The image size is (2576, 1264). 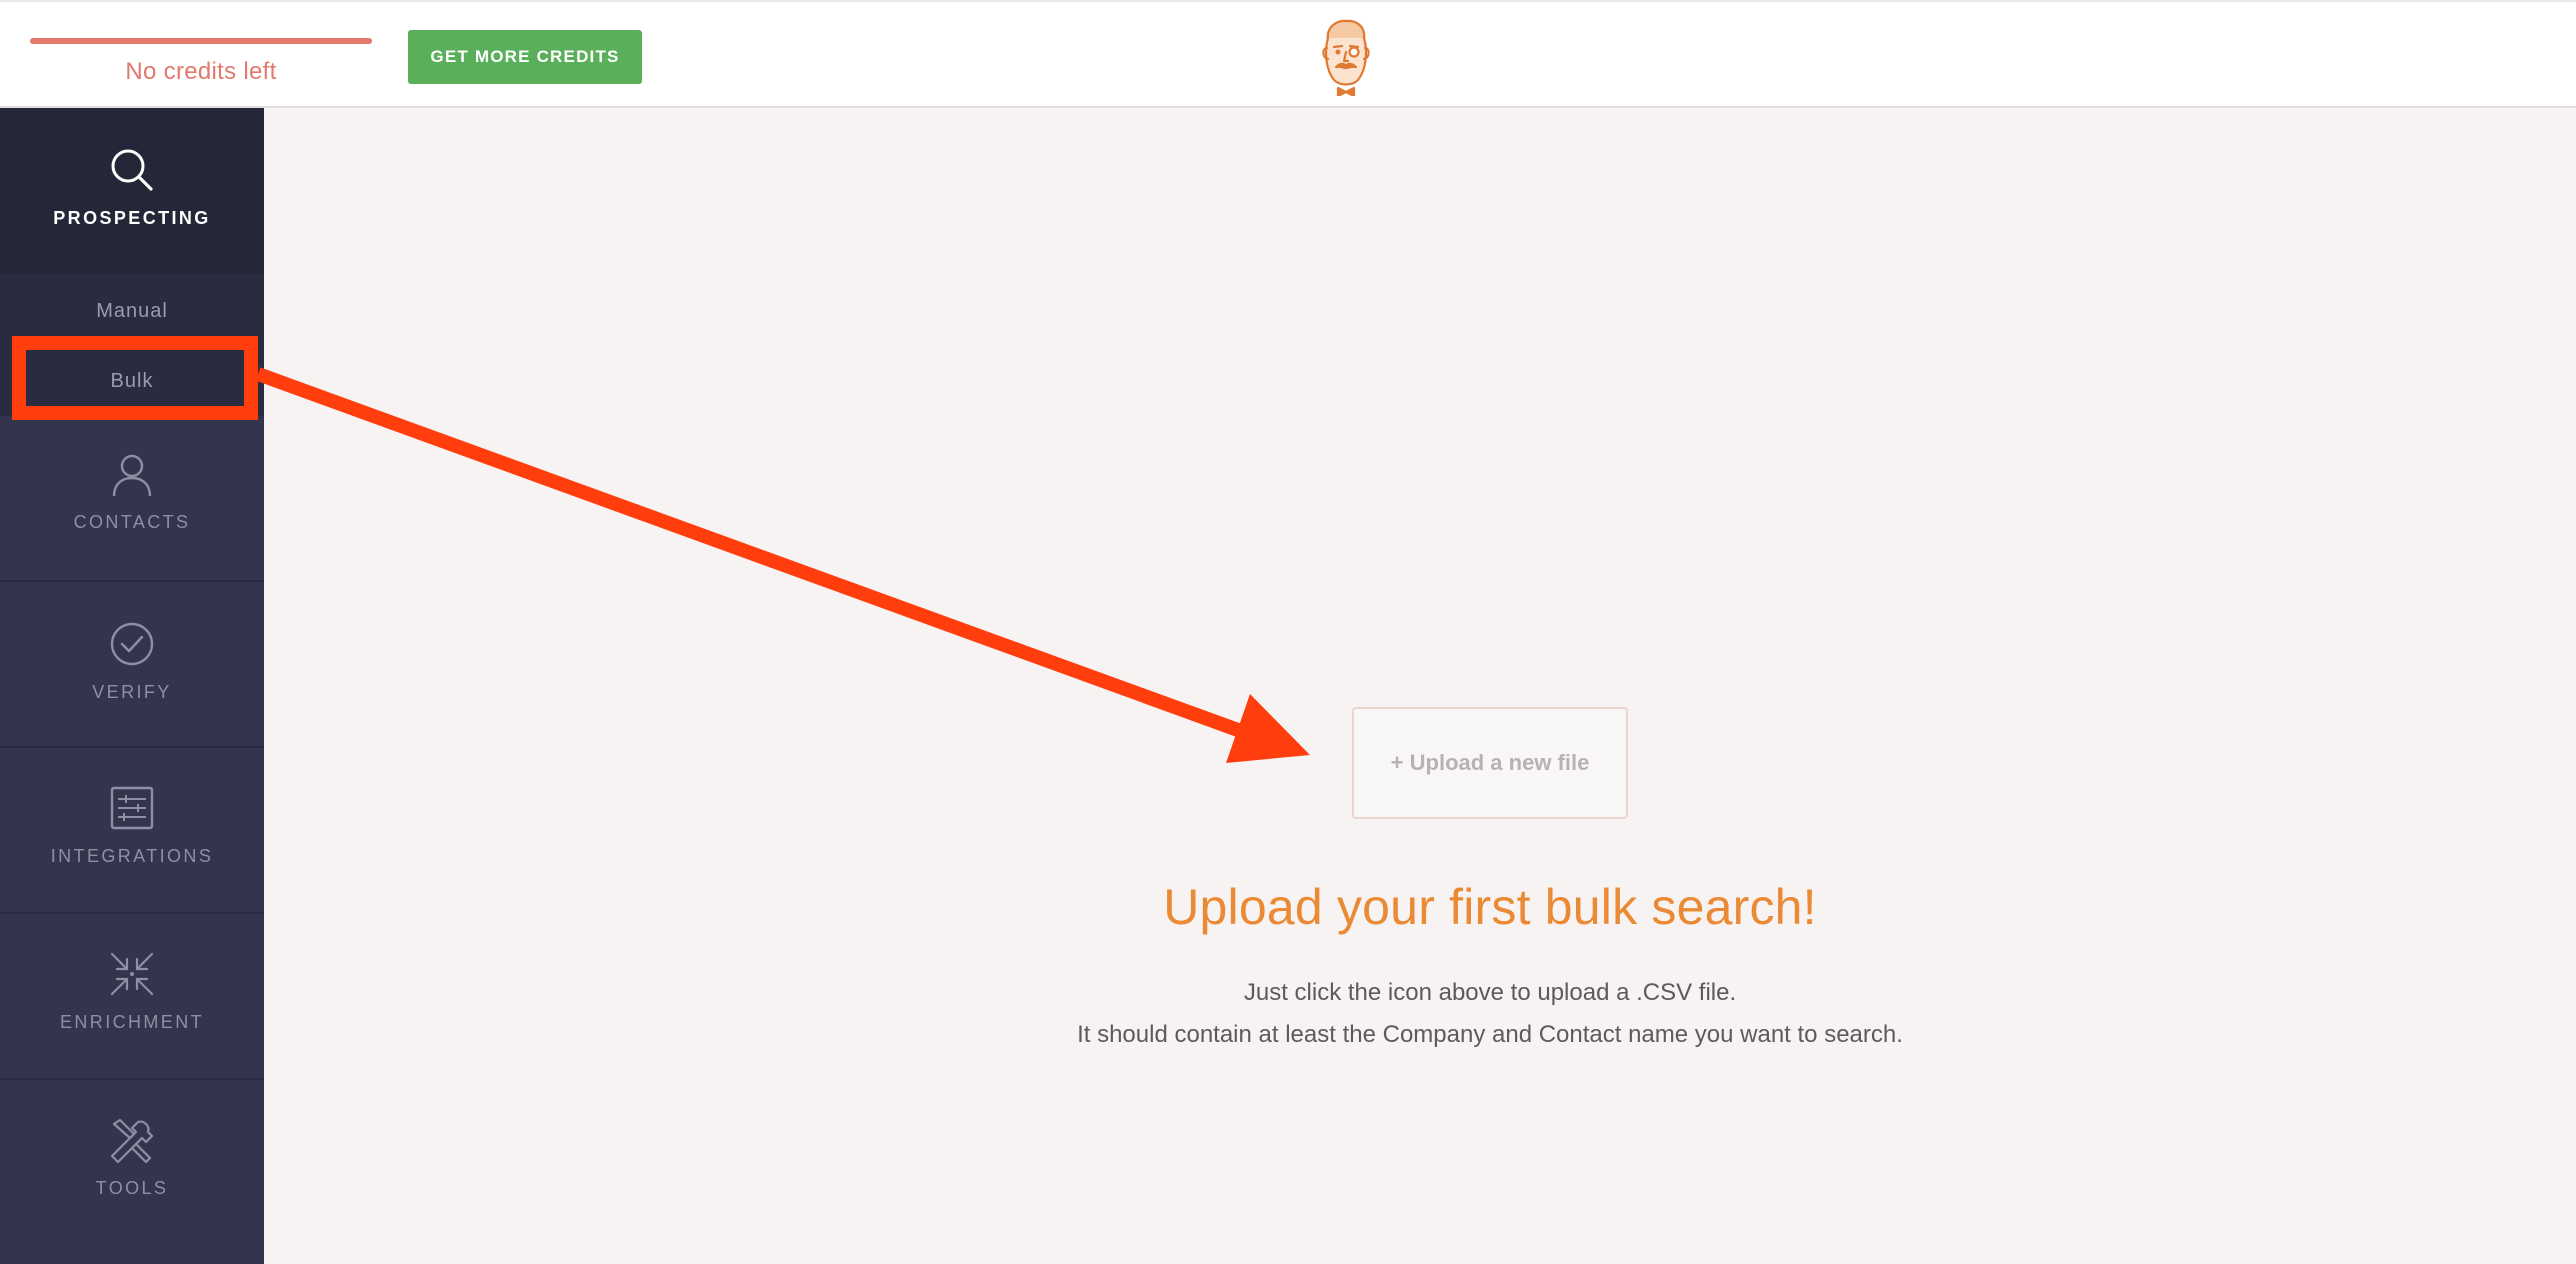 I want to click on sidebar-item-contacts: CONTACTS, so click(x=132, y=499).